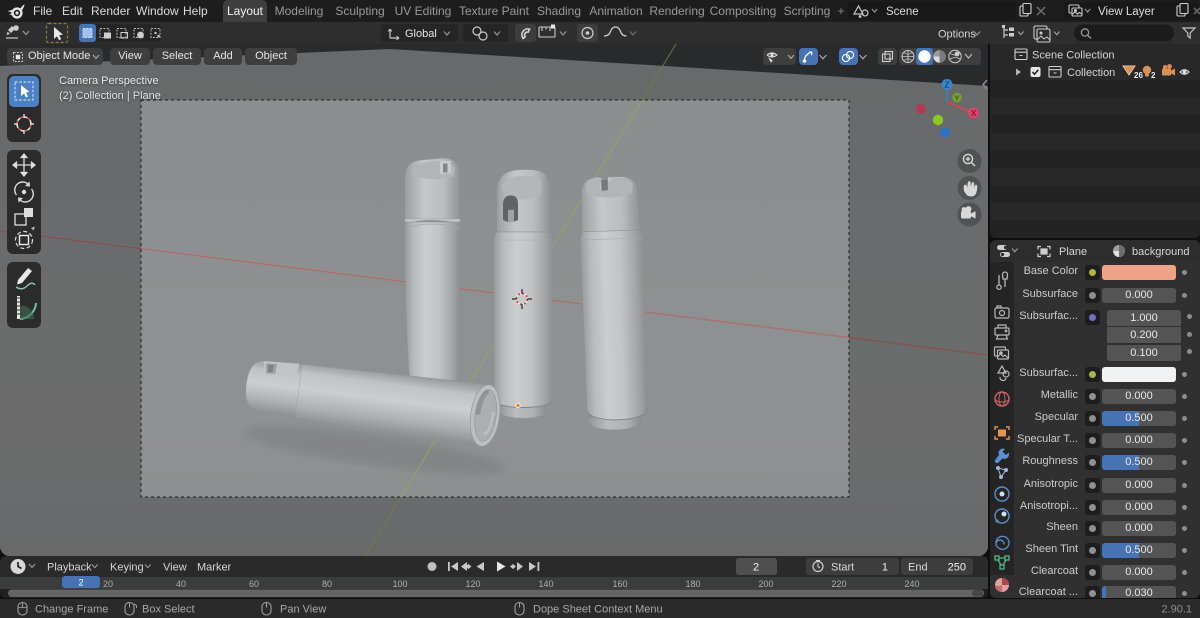 The height and width of the screenshot is (618, 1200). What do you see at coordinates (168, 610) in the screenshot?
I see `svg-text: Box Select` at bounding box center [168, 610].